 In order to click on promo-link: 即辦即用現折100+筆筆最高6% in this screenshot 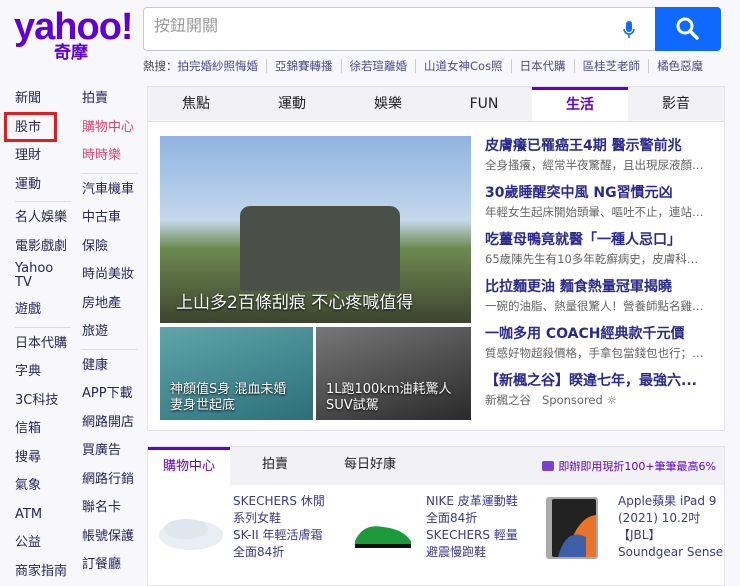, I will do `click(629, 466)`.